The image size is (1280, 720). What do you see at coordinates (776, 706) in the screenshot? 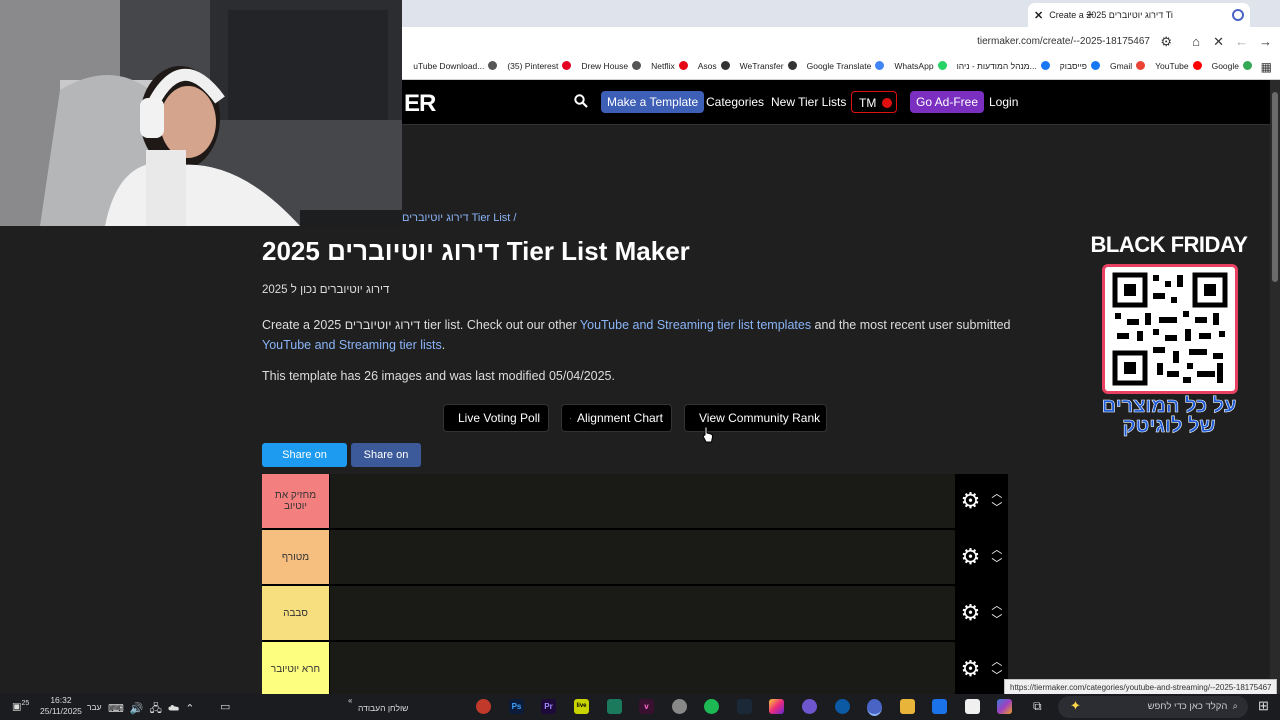
I see `instagram-icon` at bounding box center [776, 706].